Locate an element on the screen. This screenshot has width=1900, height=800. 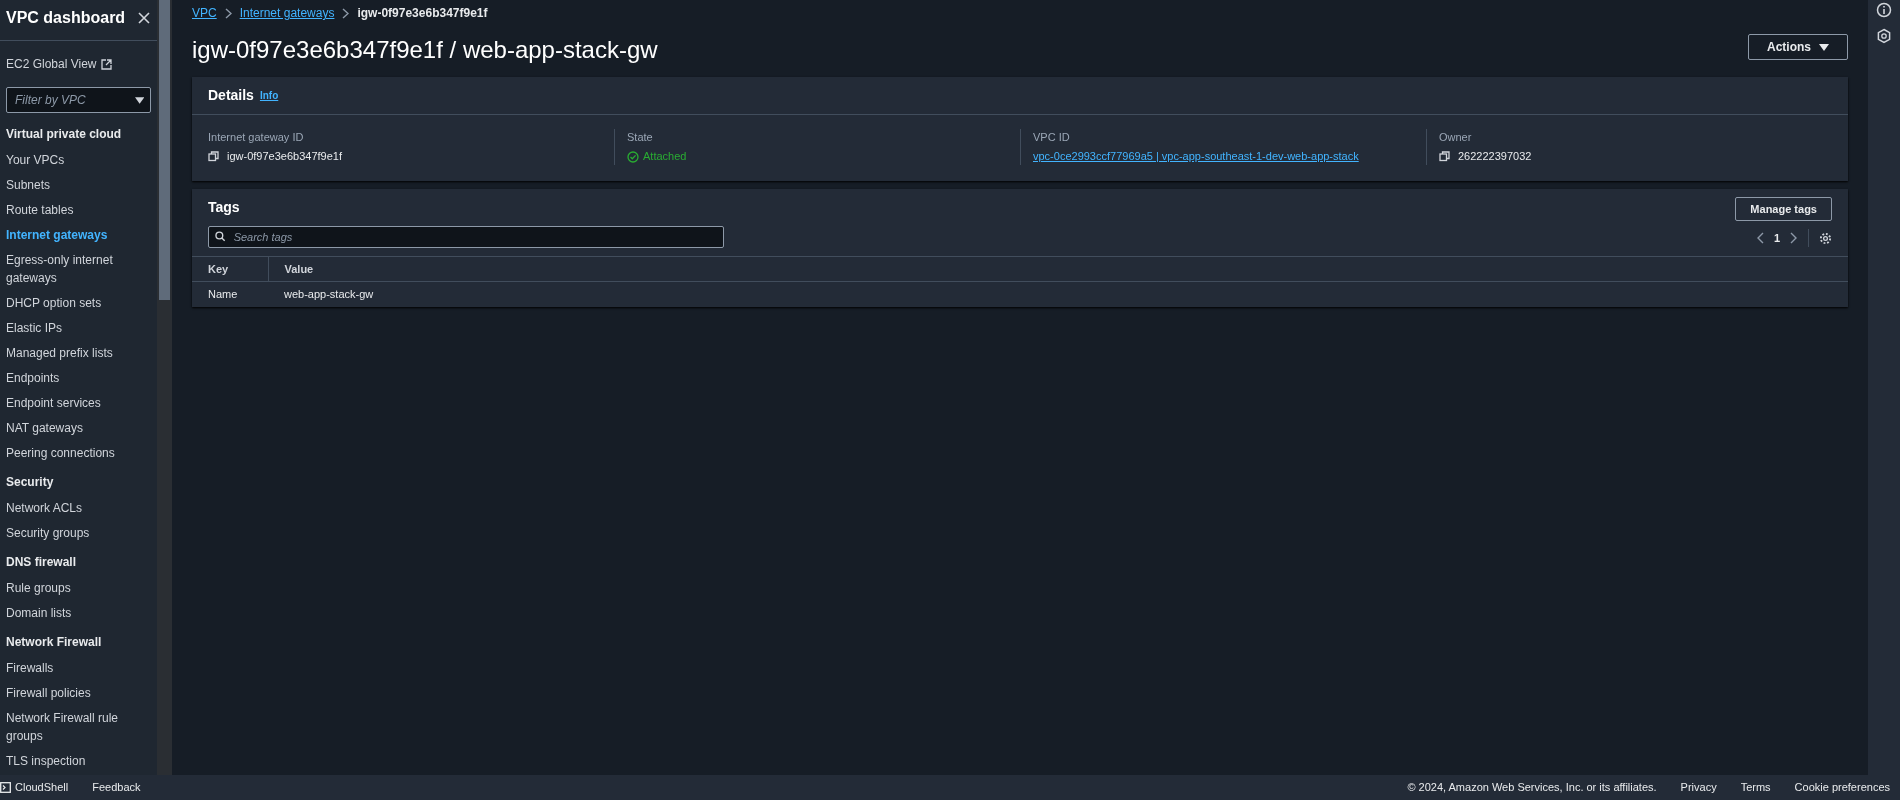
field-value: 262222397032 is located at coordinates (1495, 157).